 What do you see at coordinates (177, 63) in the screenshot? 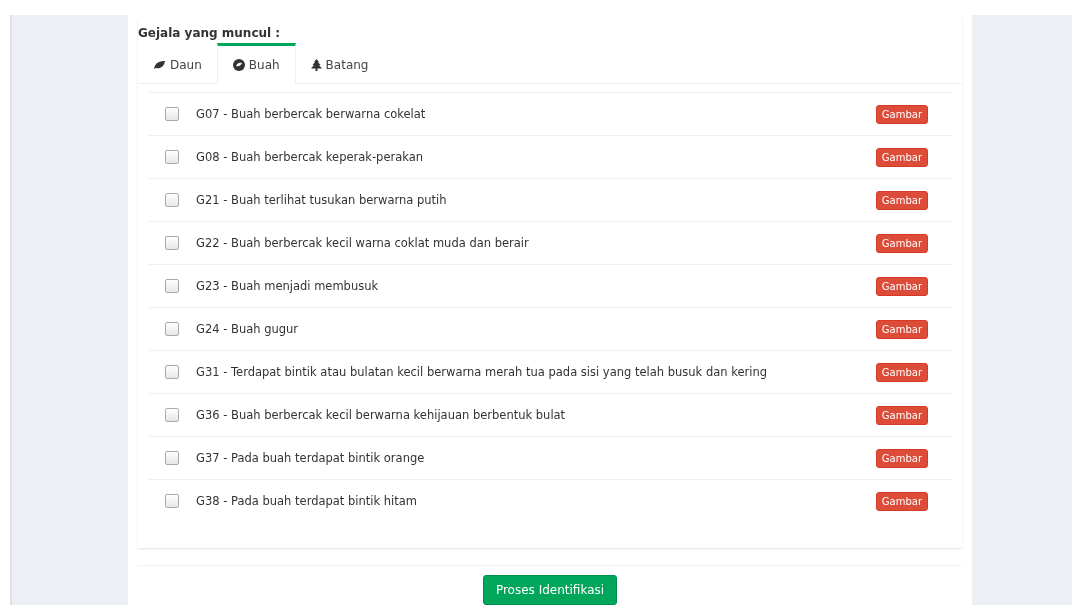
I see `tab: Daun` at bounding box center [177, 63].